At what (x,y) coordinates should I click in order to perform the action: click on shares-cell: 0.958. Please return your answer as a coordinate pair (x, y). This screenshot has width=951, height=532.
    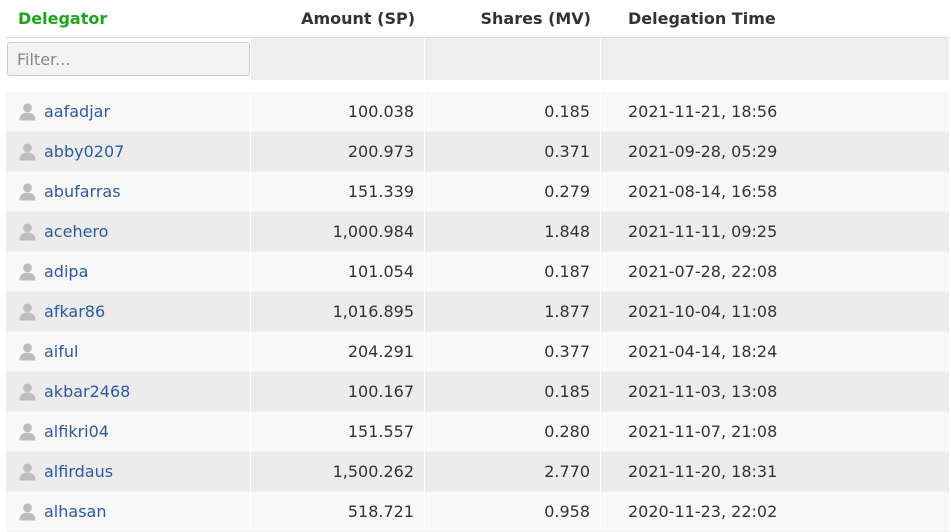
    Looking at the image, I should click on (513, 511).